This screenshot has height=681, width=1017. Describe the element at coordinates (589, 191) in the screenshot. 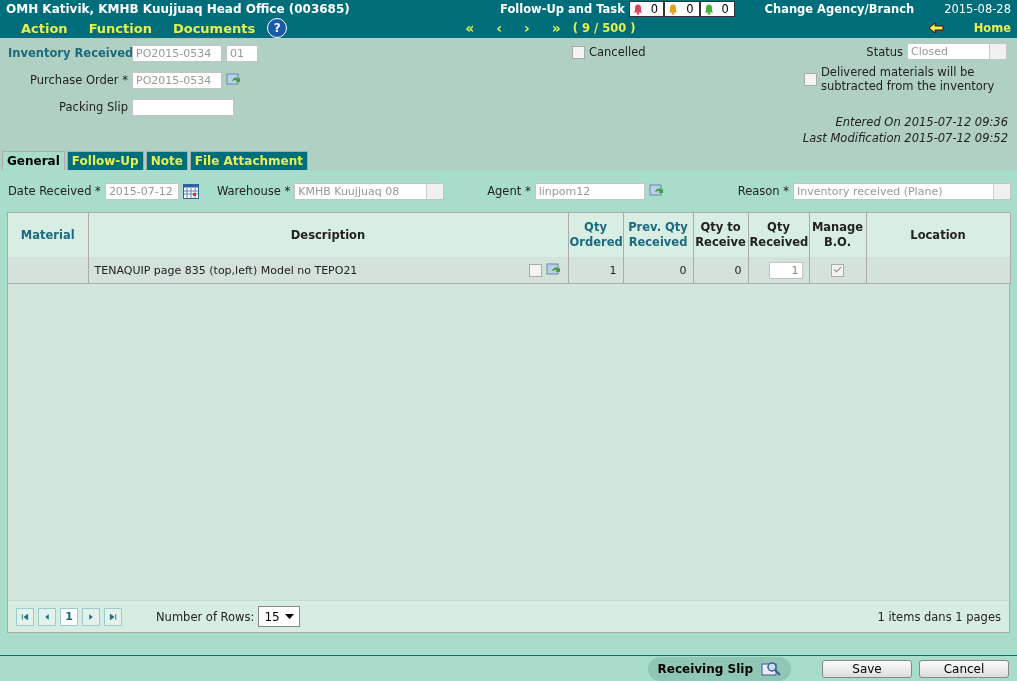

I see `input-field: linpom12` at that location.